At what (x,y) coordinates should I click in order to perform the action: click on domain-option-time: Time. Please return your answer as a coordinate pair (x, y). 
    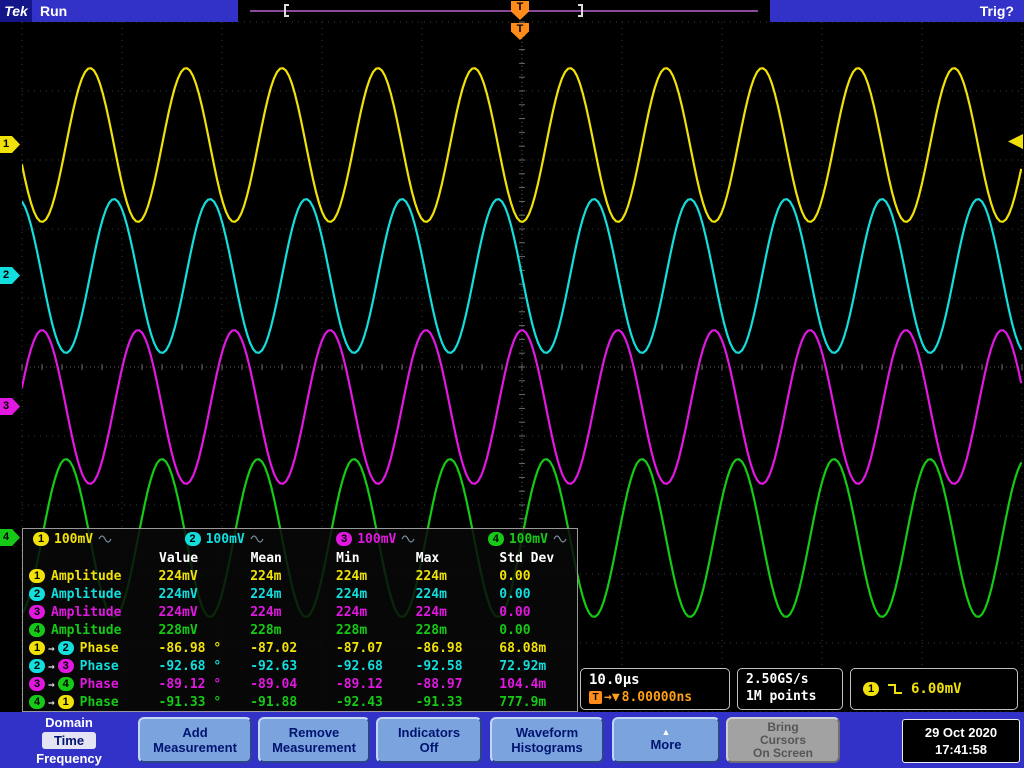
    Looking at the image, I should click on (69, 740).